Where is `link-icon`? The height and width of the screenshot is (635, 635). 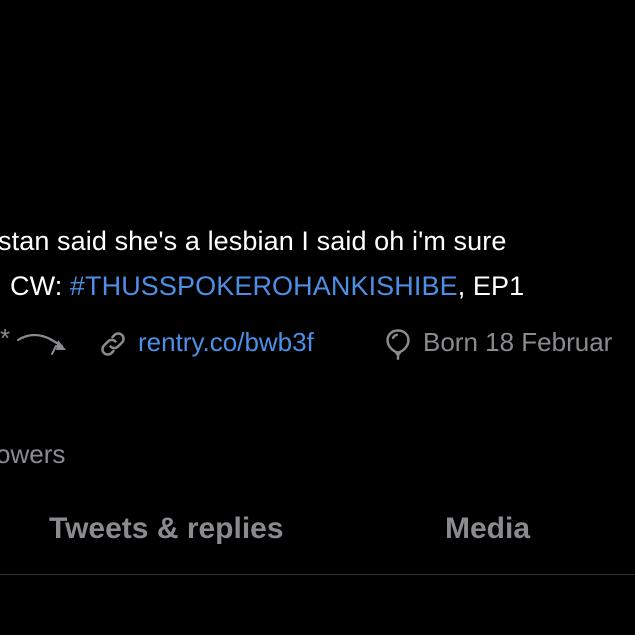
link-icon is located at coordinates (113, 344).